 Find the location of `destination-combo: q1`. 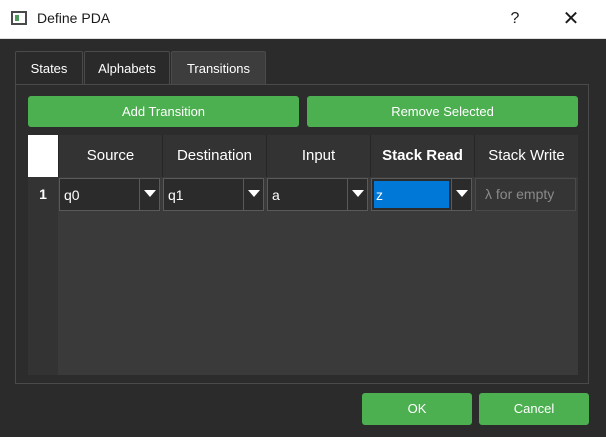

destination-combo: q1 is located at coordinates (213, 194).